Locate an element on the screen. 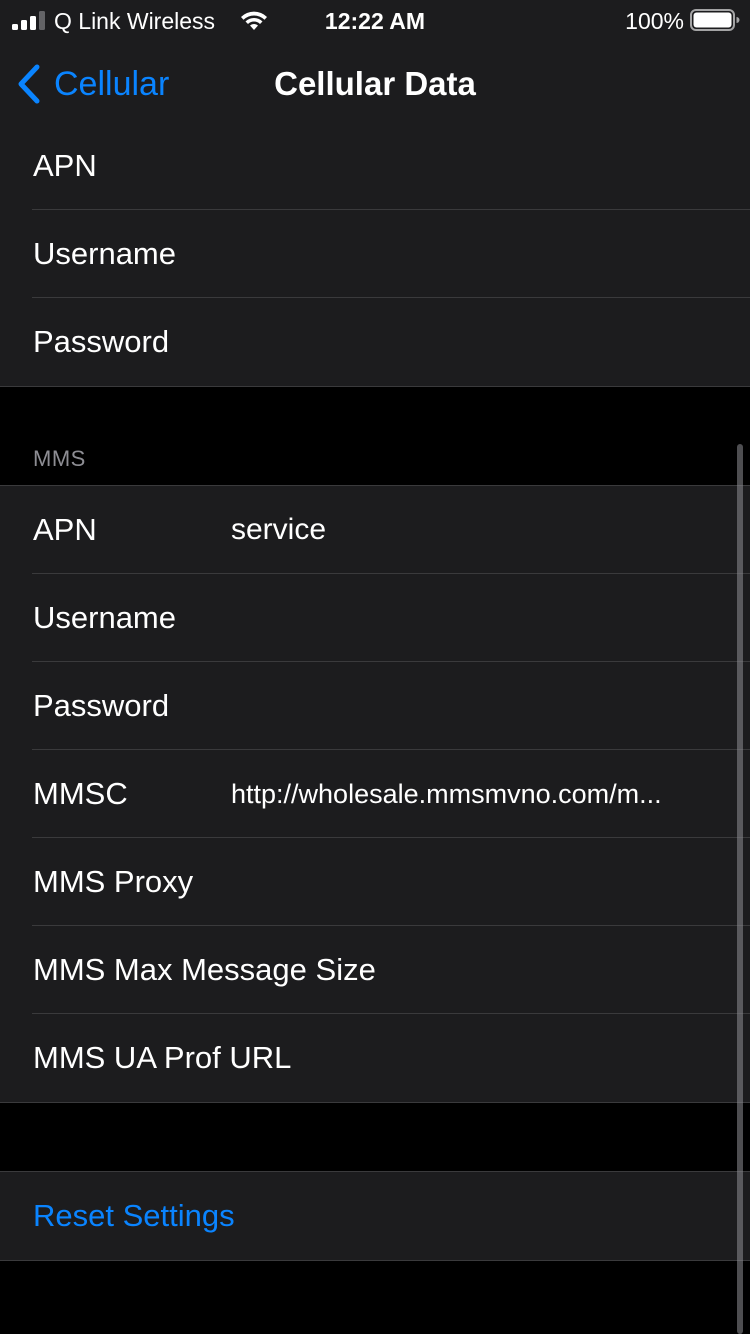  battery-percent: 100% is located at coordinates (654, 21).